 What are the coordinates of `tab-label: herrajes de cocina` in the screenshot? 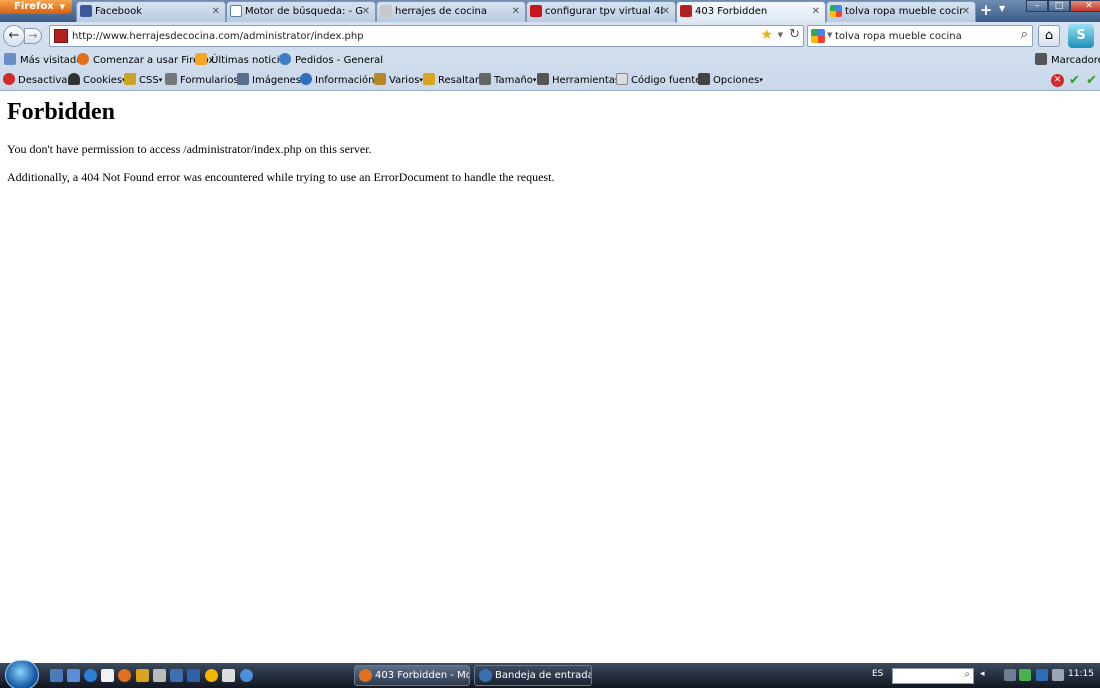 It's located at (441, 11).